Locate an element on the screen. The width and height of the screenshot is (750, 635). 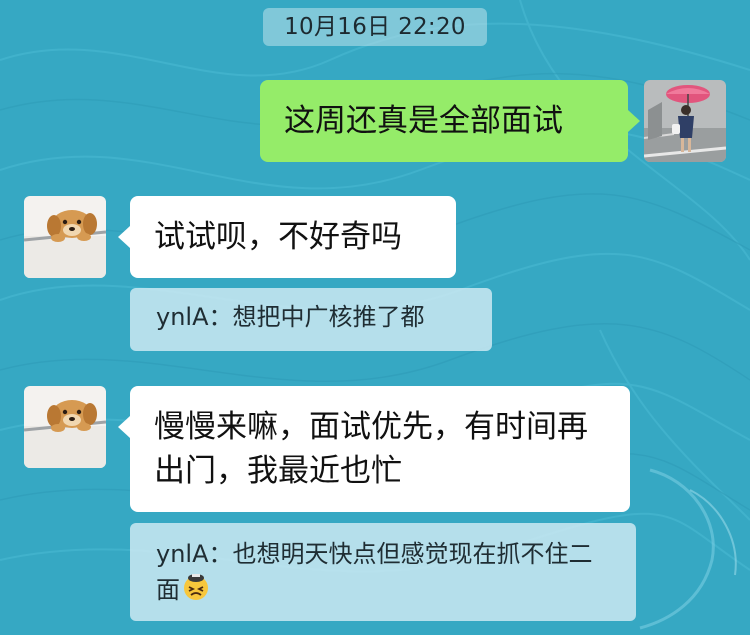
my-avatar is located at coordinates (685, 121).